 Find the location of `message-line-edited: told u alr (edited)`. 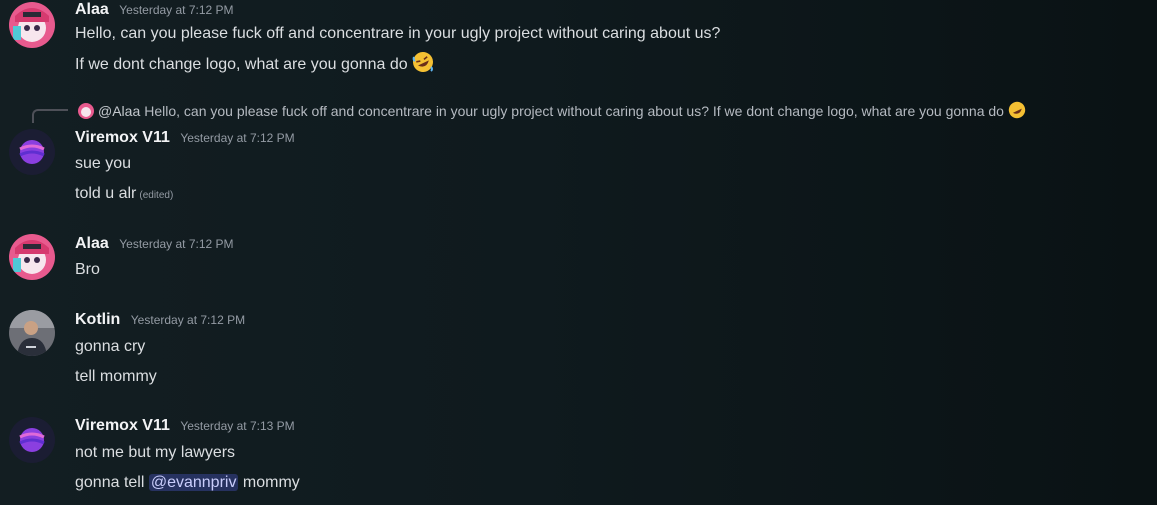

message-line-edited: told u alr (edited) is located at coordinates (124, 194).